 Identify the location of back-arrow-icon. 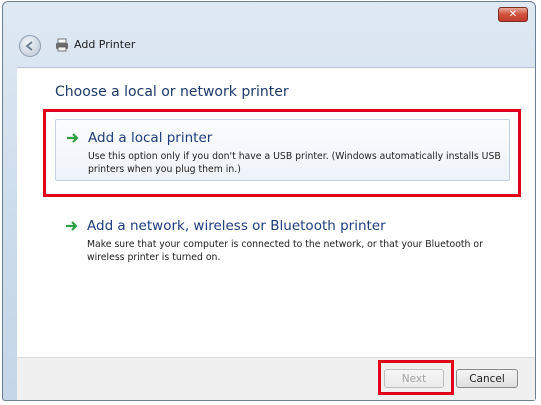
(29, 46).